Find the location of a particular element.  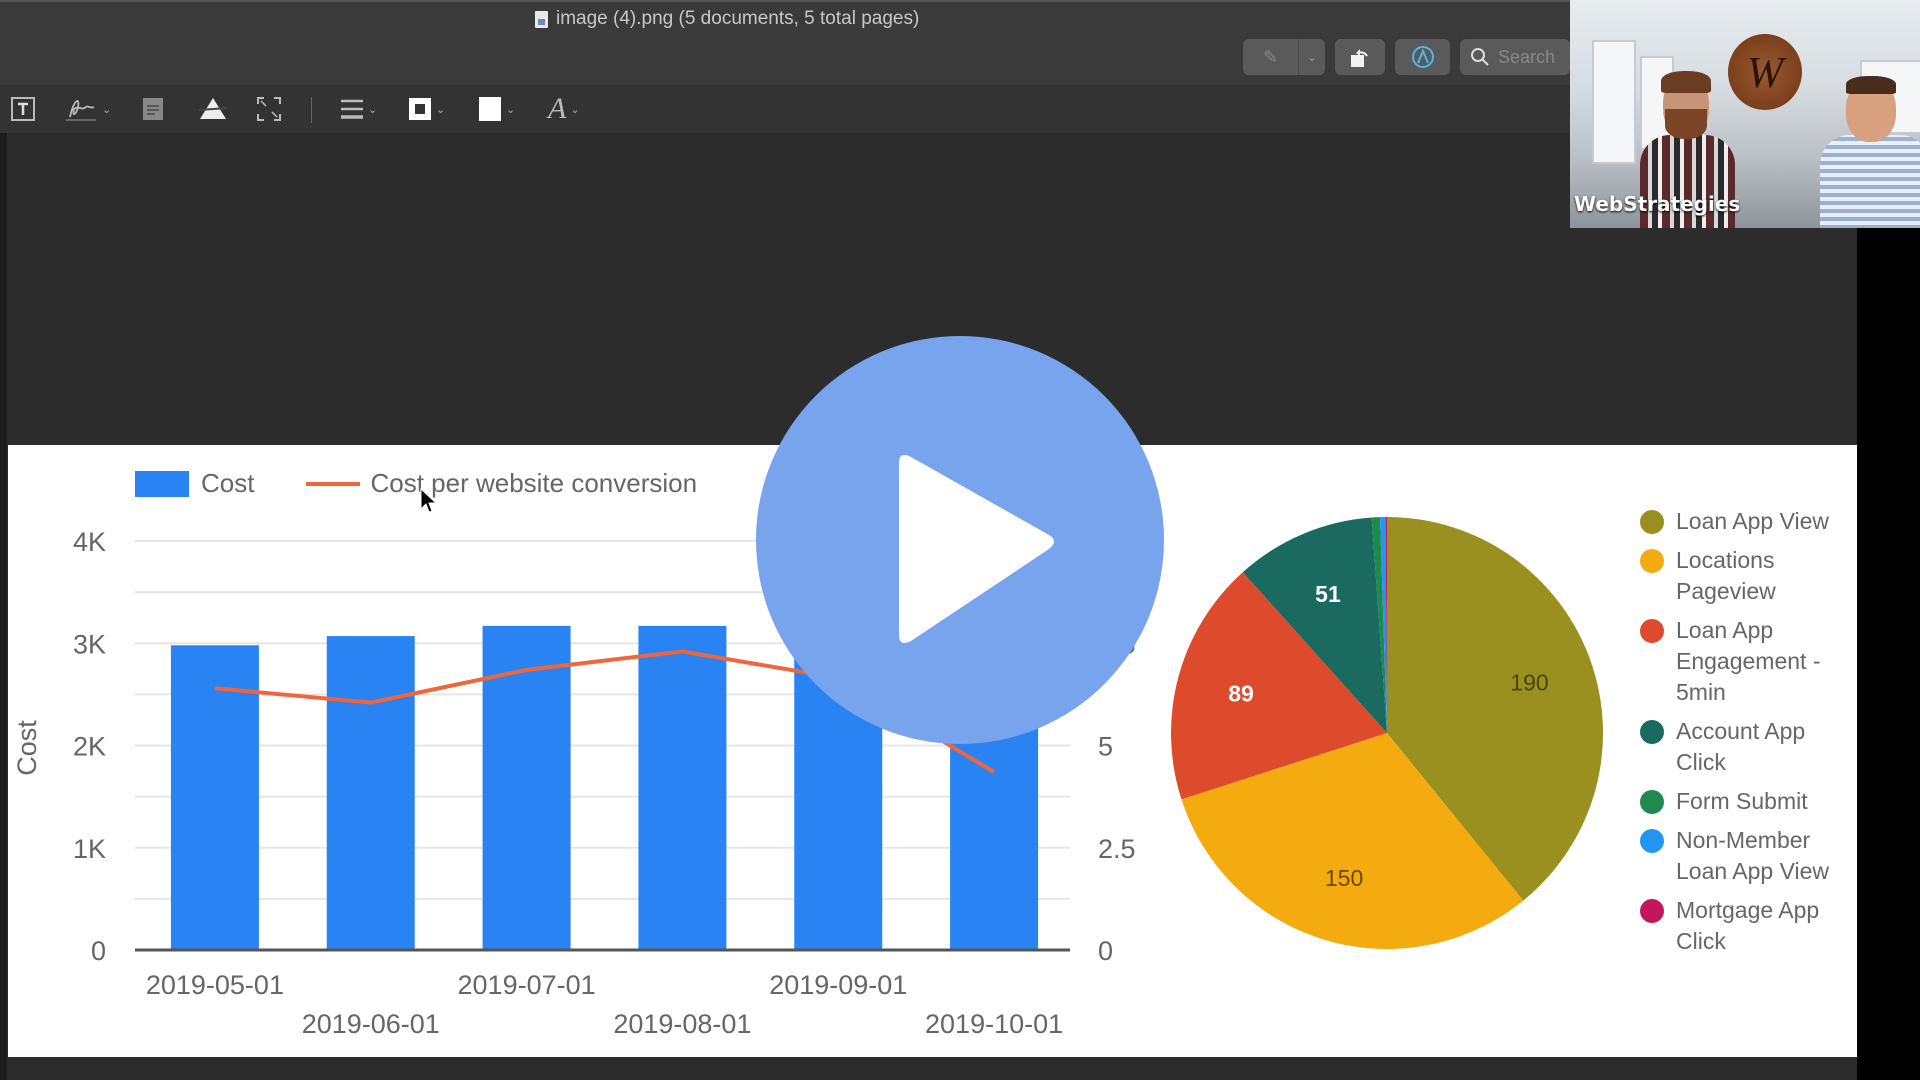

markup-icon is located at coordinates (1422, 57).